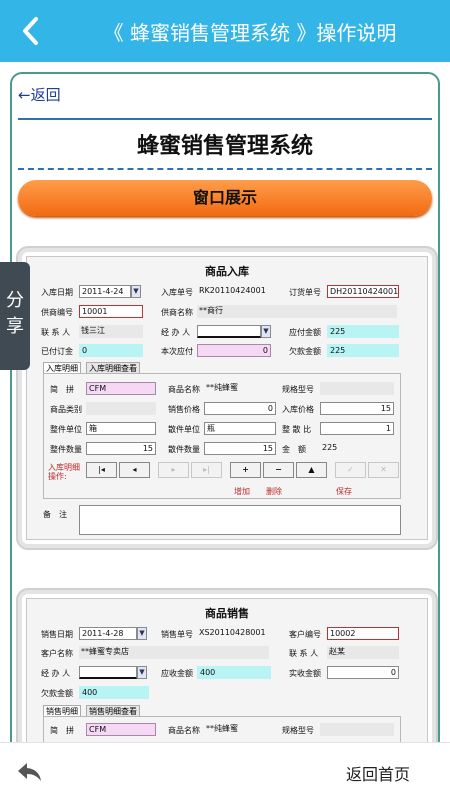  Describe the element at coordinates (305, 673) in the screenshot. I see `field-label: 实收金额` at that location.